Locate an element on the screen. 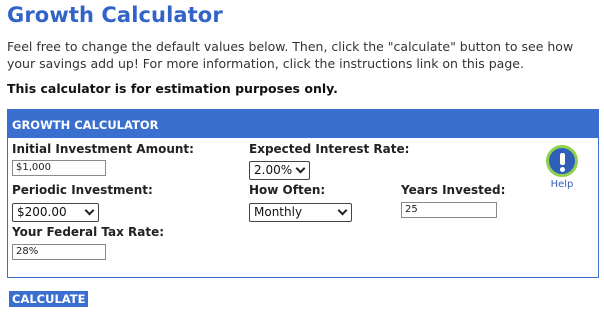 Image resolution: width=604 pixels, height=313 pixels. how-often-label: How Often: is located at coordinates (287, 190).